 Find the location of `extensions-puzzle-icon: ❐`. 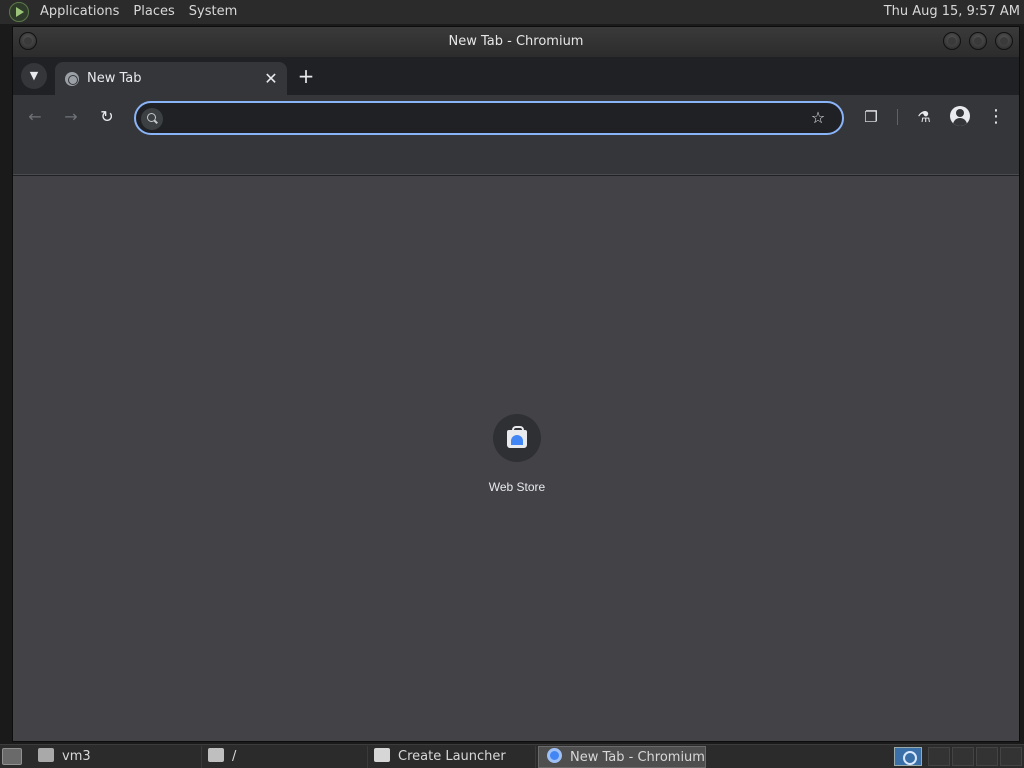

extensions-puzzle-icon: ❐ is located at coordinates (871, 117).